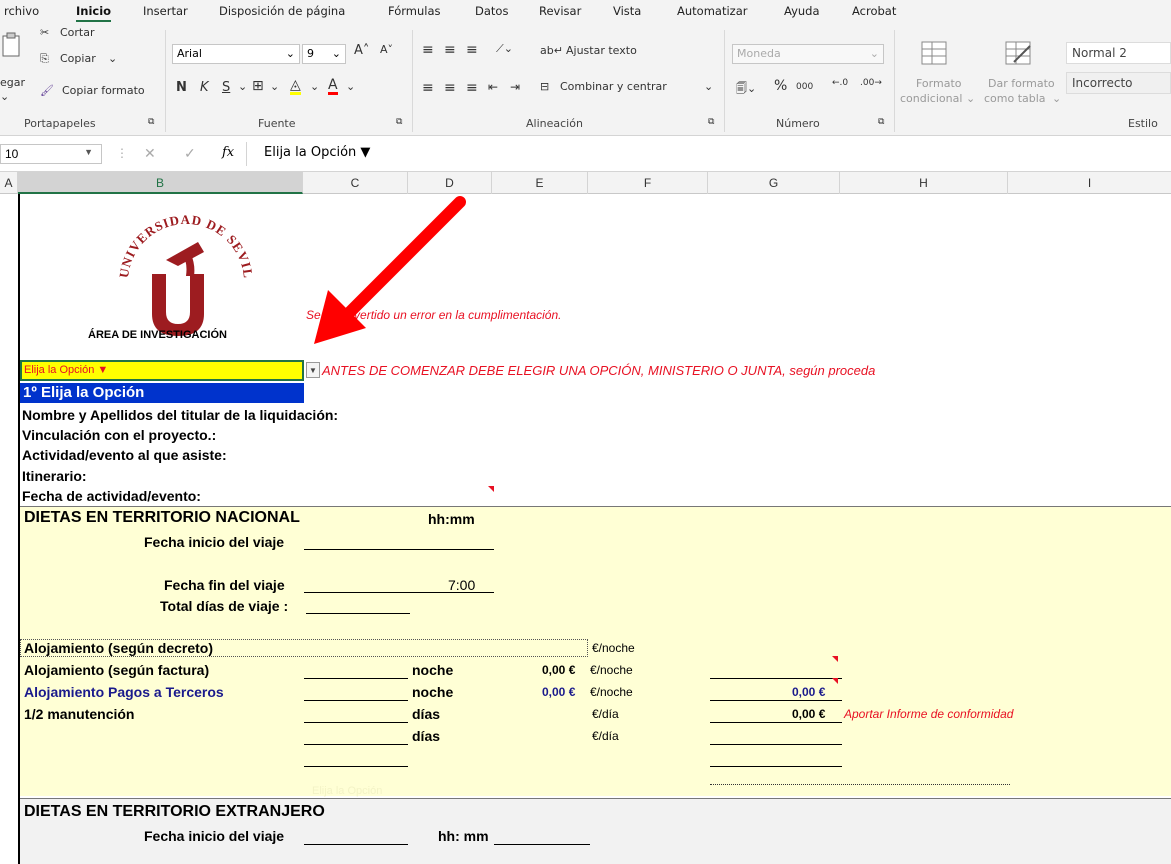 This screenshot has width=1171, height=864. Describe the element at coordinates (1015, 98) in the screenshot. I see `format-as-table-label-2: como tabla` at that location.